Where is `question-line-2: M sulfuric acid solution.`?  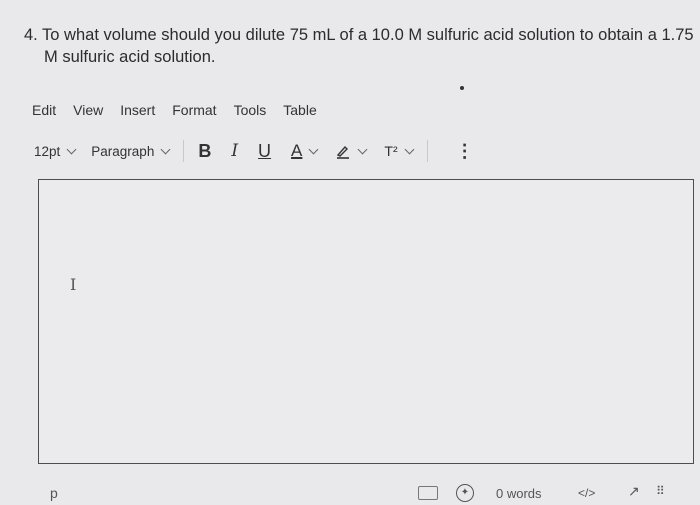 question-line-2: M sulfuric acid solution. is located at coordinates (130, 57).